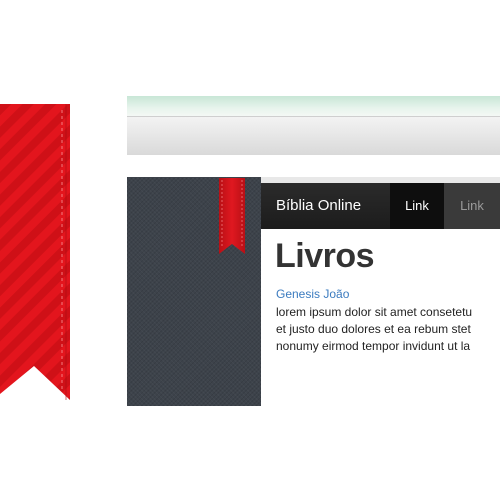  I want to click on book-link-genesis: Genesis, so click(298, 294).